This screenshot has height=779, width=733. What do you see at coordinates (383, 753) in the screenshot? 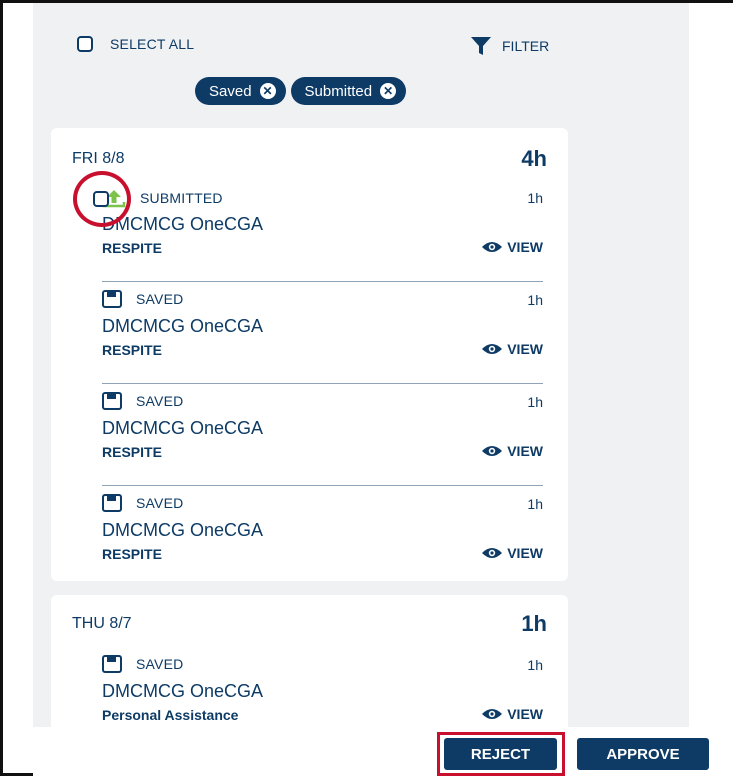
I see `action-footer: REJECT APPROVE` at bounding box center [383, 753].